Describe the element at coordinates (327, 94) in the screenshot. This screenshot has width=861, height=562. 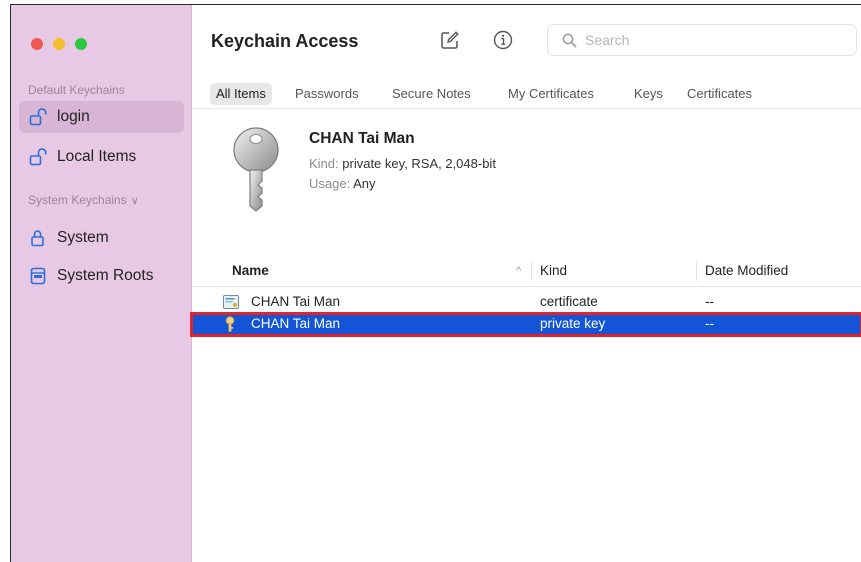
I see `tab-passwords: Passwords` at that location.